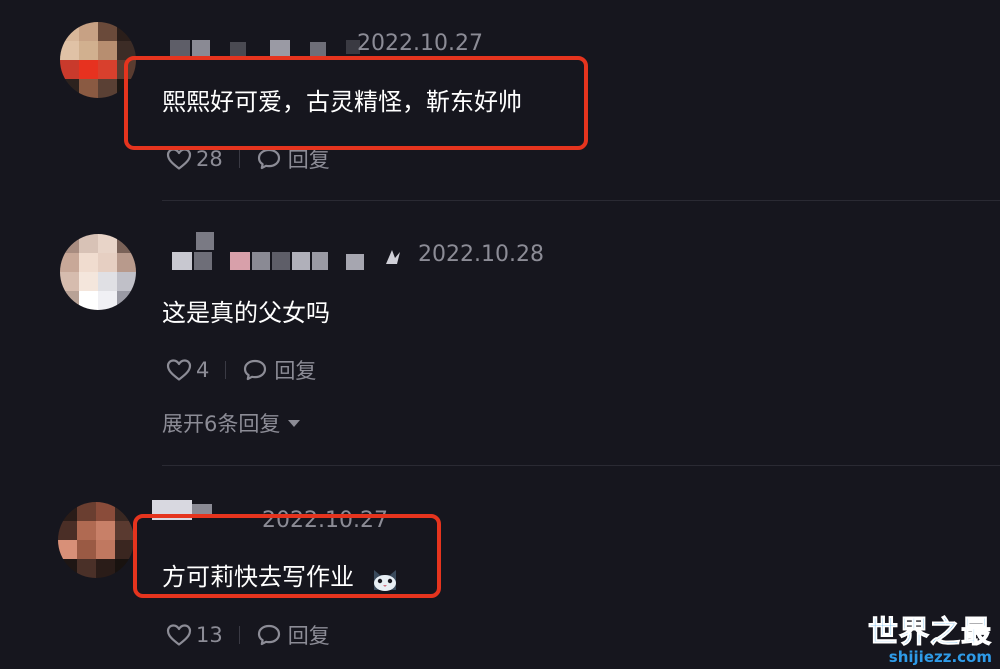 The width and height of the screenshot is (1000, 669). I want to click on watermark-url: shijiezz.com, so click(940, 657).